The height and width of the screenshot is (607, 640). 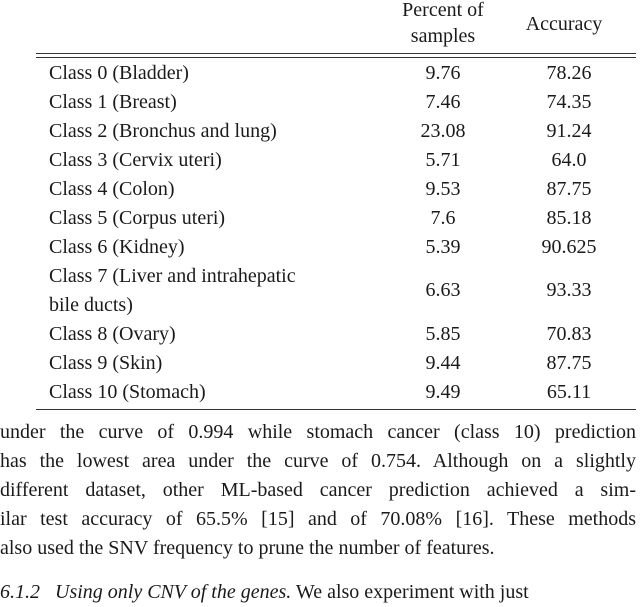 What do you see at coordinates (569, 131) in the screenshot?
I see `accuracy-cell: 91.24` at bounding box center [569, 131].